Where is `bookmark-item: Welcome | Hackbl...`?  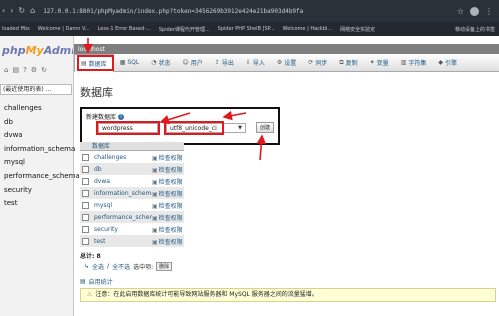 bookmark-item: Welcome | Hackbl... is located at coordinates (308, 29).